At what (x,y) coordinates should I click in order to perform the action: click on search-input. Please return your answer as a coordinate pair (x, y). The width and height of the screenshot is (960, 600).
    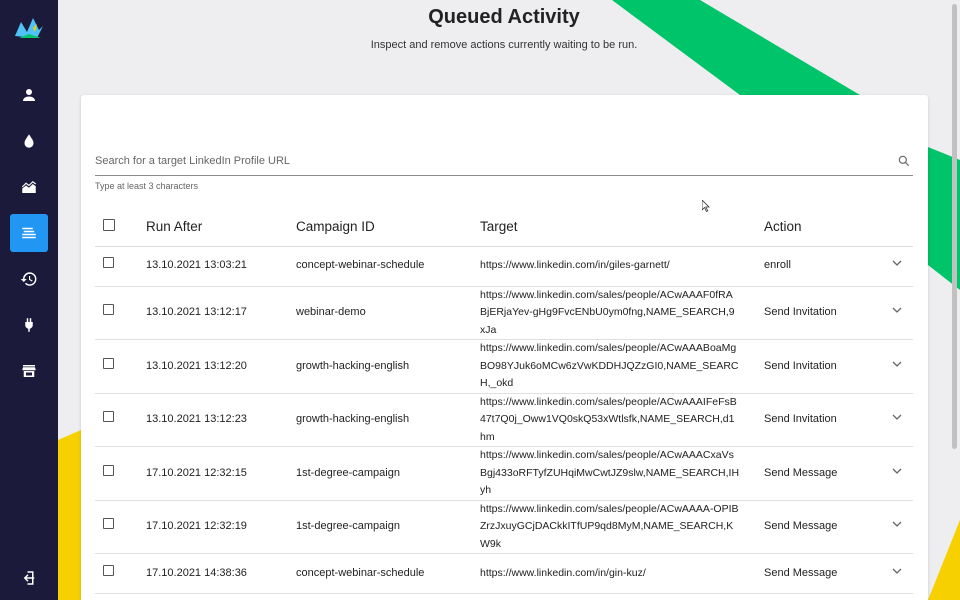
    Looking at the image, I should click on (490, 161).